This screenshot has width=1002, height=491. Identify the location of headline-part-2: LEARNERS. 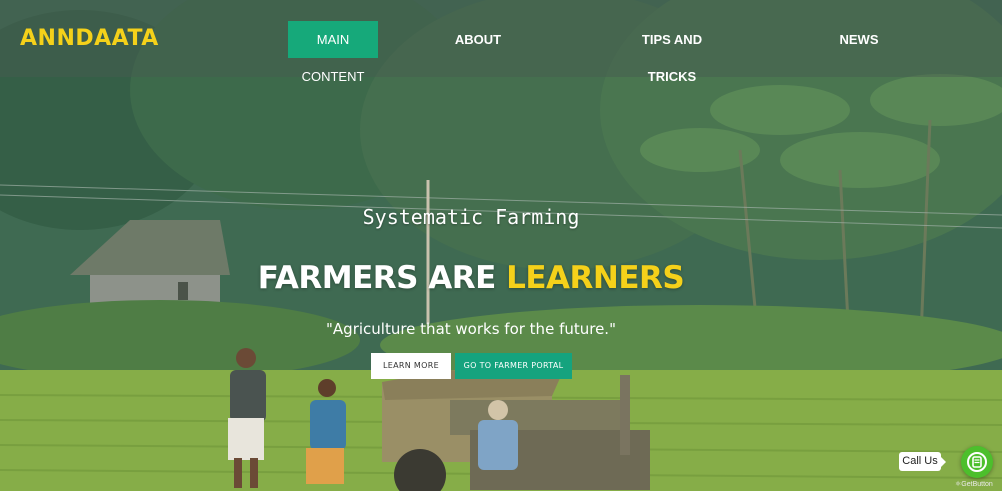
(595, 278).